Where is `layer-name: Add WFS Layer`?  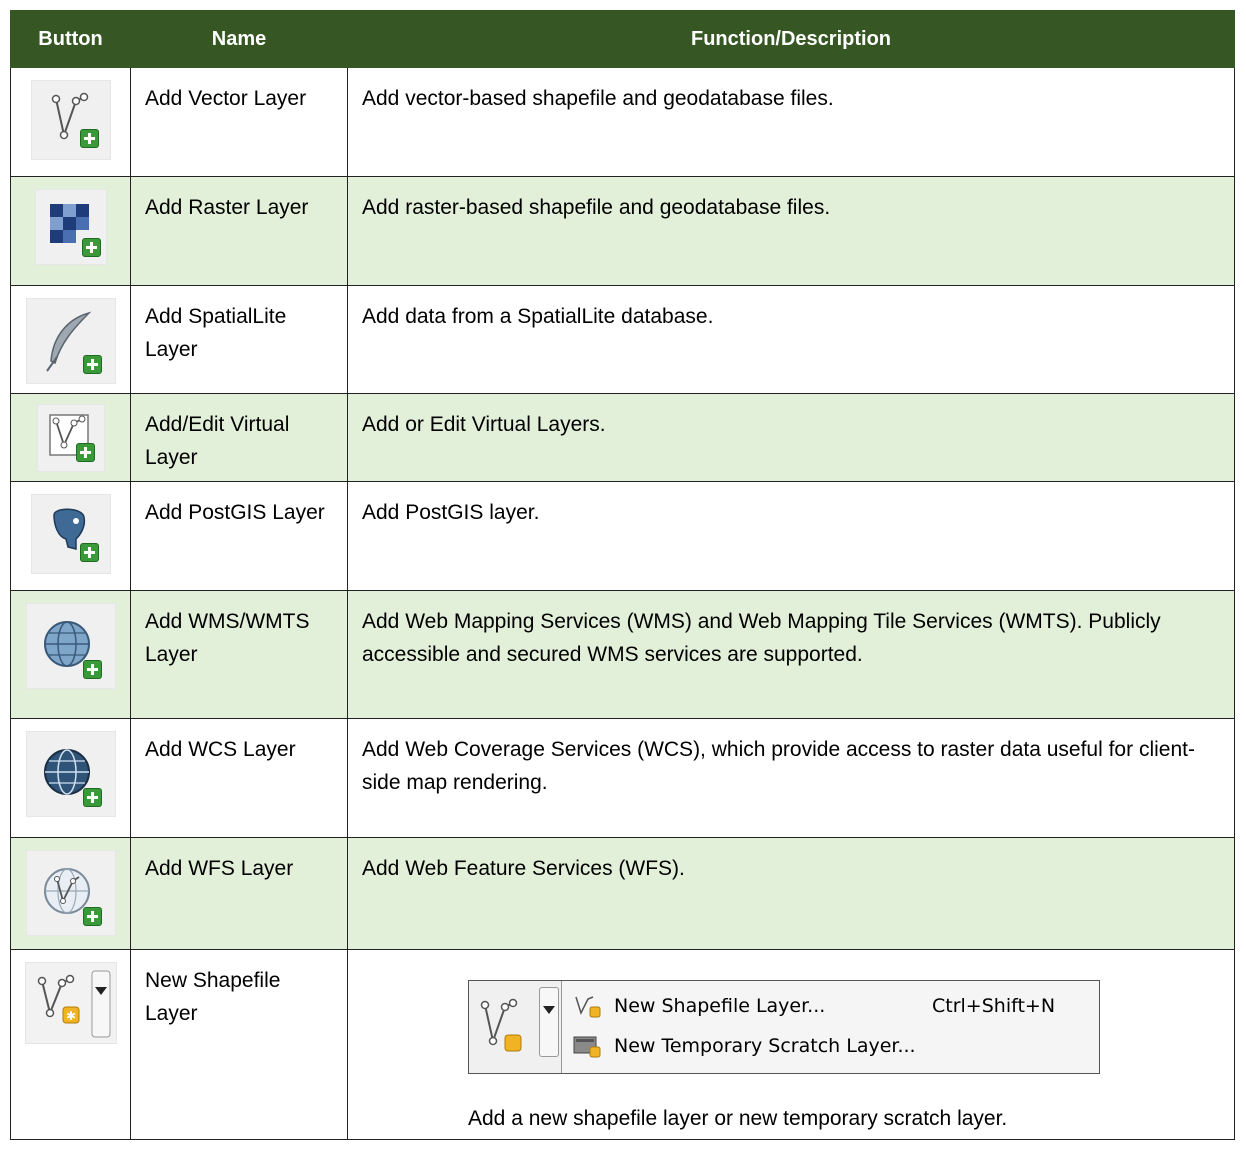 layer-name: Add WFS Layer is located at coordinates (239, 893).